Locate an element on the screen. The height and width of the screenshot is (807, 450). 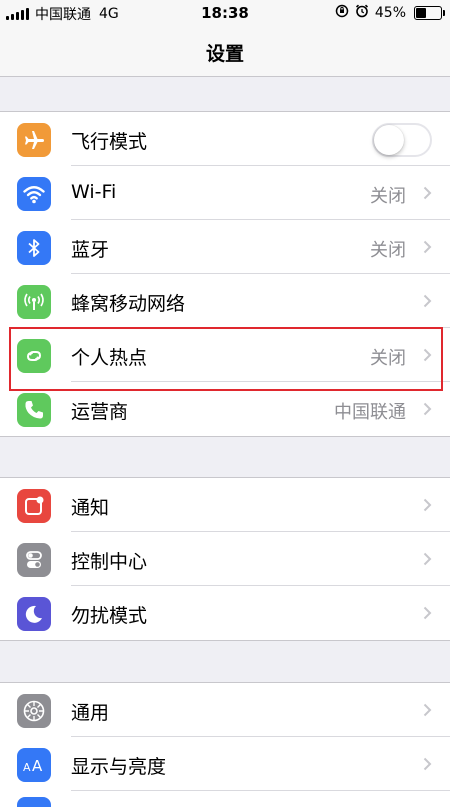
battery-fill is located at coordinates (421, 13).